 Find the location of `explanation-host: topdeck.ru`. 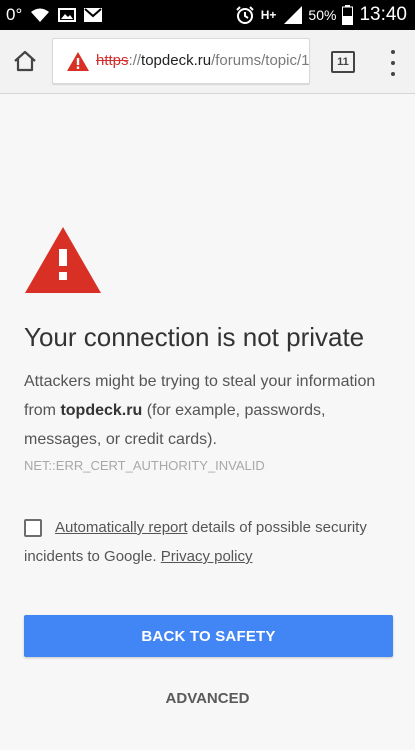

explanation-host: topdeck.ru is located at coordinates (101, 410).